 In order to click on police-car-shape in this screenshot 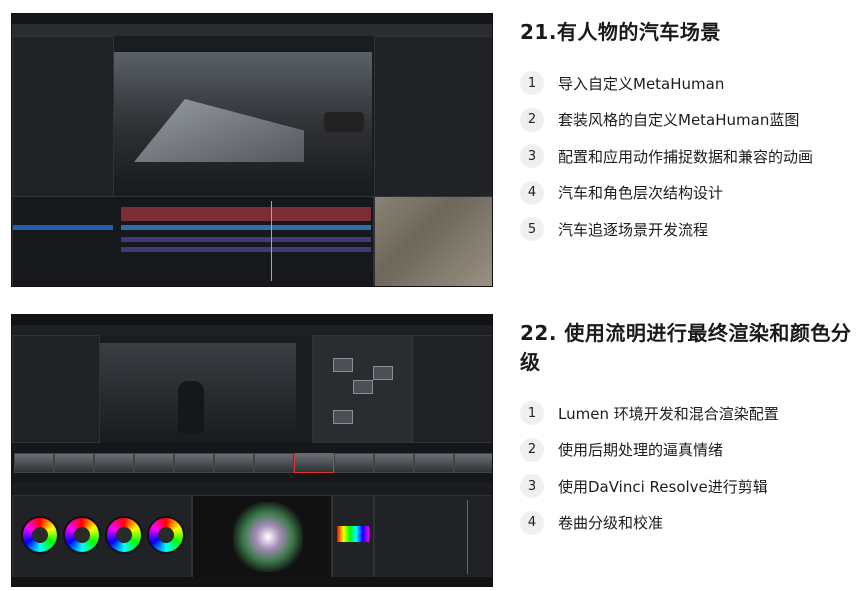, I will do `click(344, 122)`.